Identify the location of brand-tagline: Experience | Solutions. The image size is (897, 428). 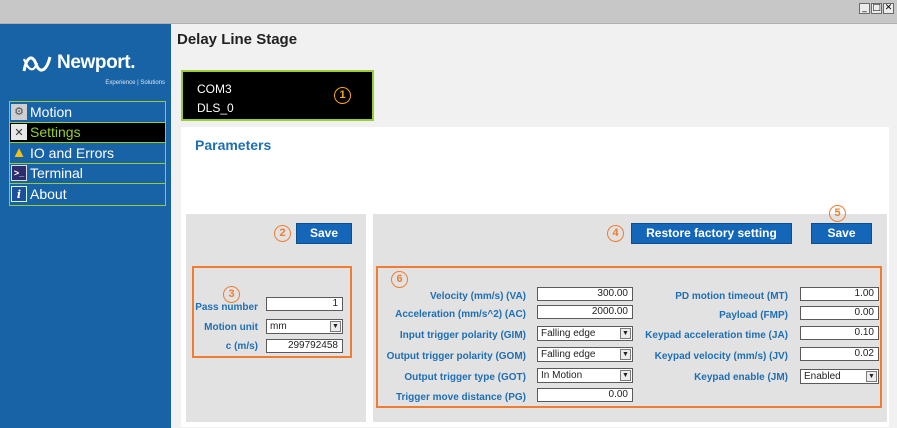
(135, 83).